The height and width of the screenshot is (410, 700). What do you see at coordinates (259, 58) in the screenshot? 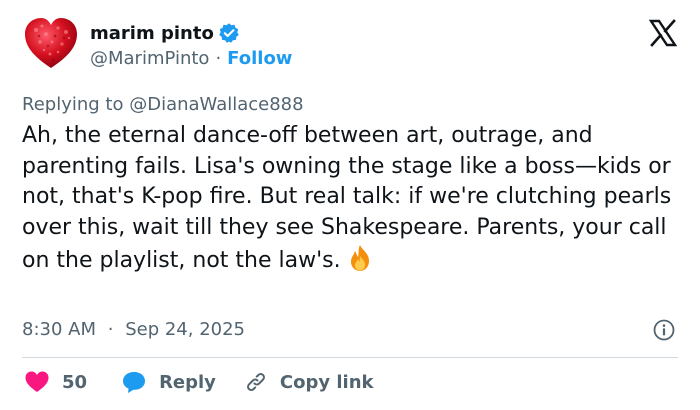
I see `follow-button: Follow` at bounding box center [259, 58].